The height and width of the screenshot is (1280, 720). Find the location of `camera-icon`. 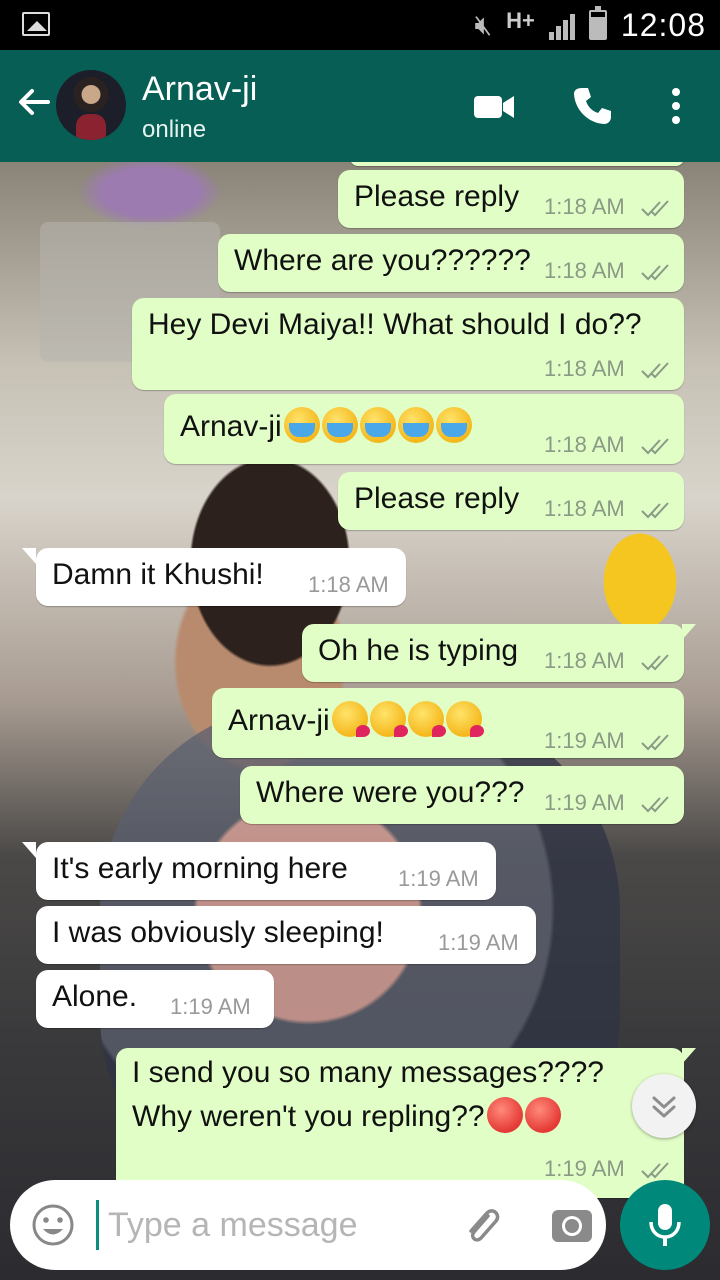

camera-icon is located at coordinates (572, 1225).